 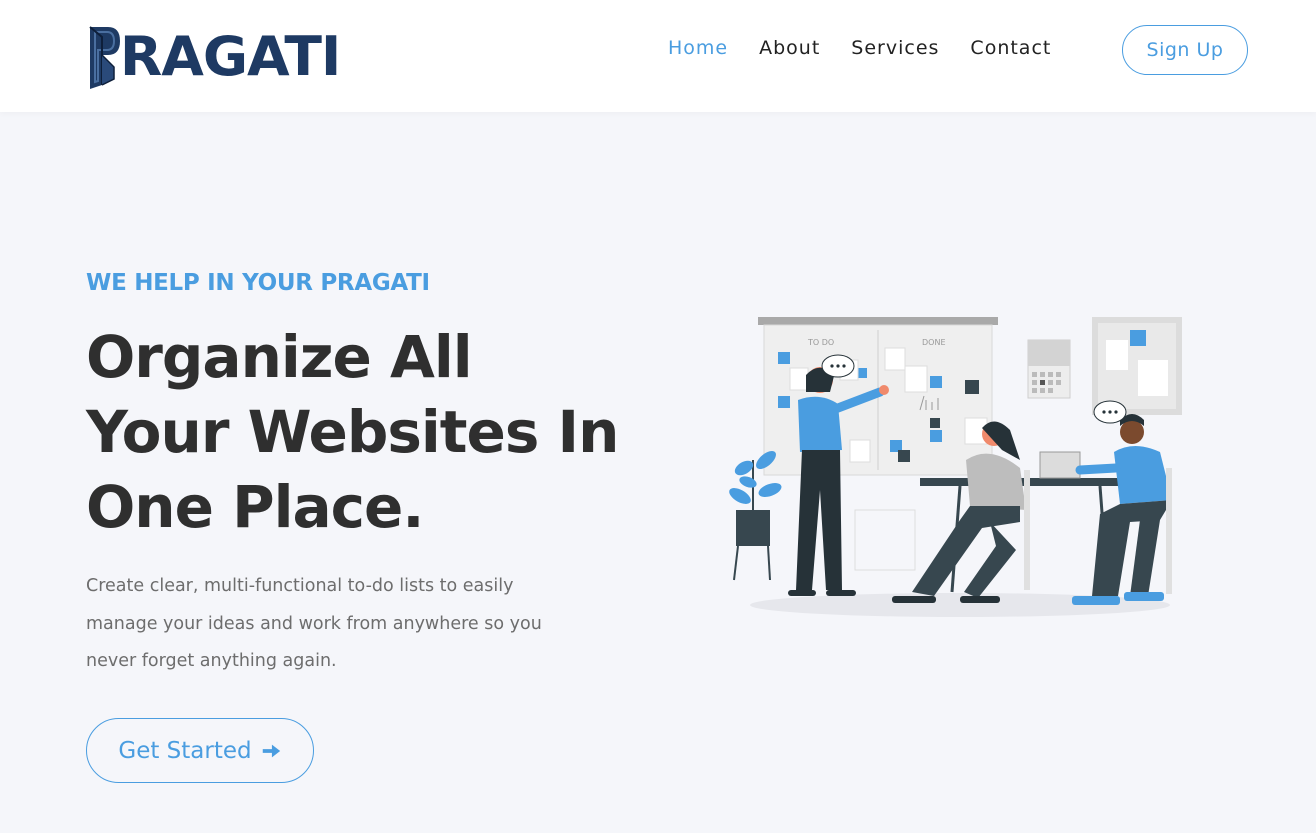 I want to click on nav-about: About, so click(x=789, y=48).